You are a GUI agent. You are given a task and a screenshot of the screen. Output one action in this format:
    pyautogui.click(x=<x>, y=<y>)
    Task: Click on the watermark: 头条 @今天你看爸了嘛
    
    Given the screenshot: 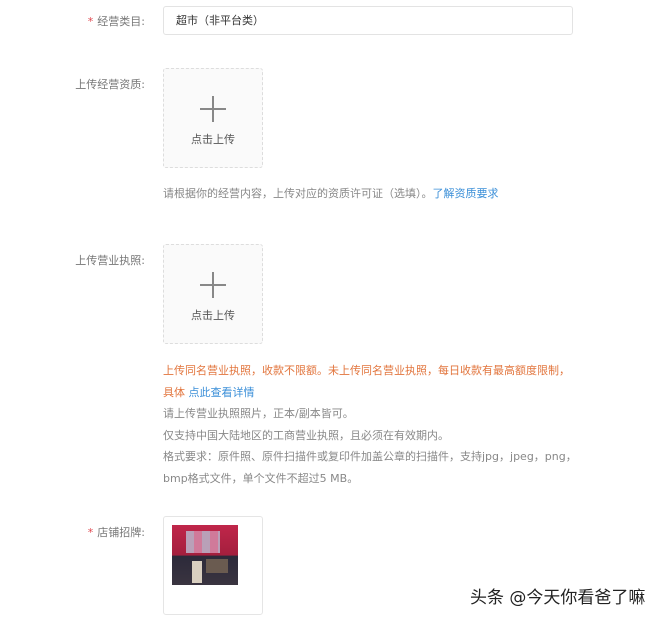 What is the action you would take?
    pyautogui.click(x=558, y=598)
    